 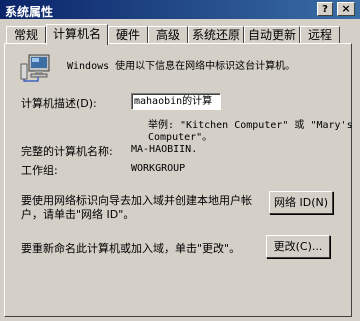 What do you see at coordinates (35, 68) in the screenshot?
I see `computer-network-icon` at bounding box center [35, 68].